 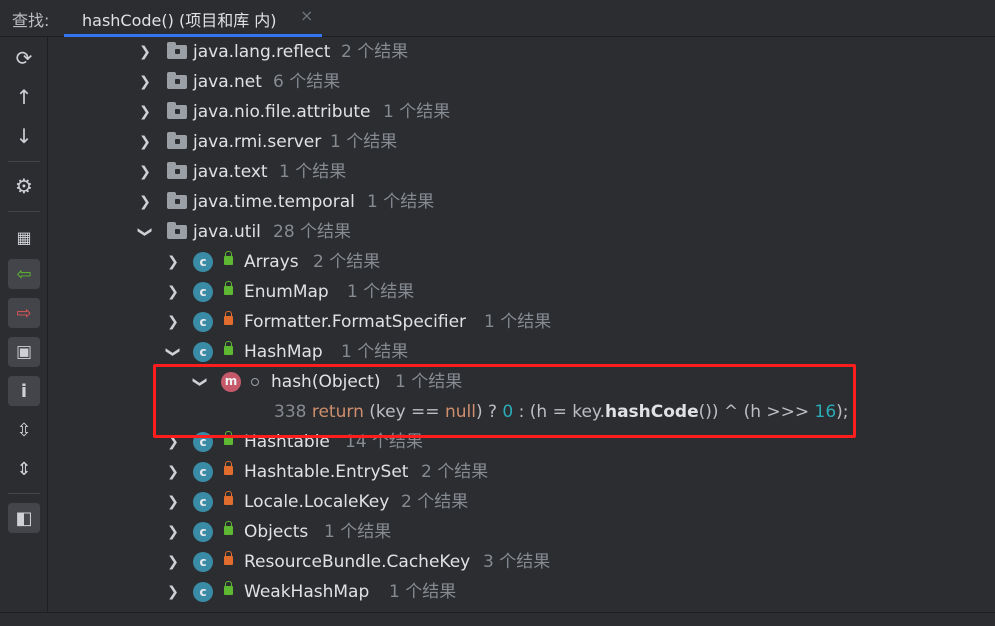 What do you see at coordinates (24, 469) in the screenshot?
I see `collapse-all-icon: ⇕` at bounding box center [24, 469].